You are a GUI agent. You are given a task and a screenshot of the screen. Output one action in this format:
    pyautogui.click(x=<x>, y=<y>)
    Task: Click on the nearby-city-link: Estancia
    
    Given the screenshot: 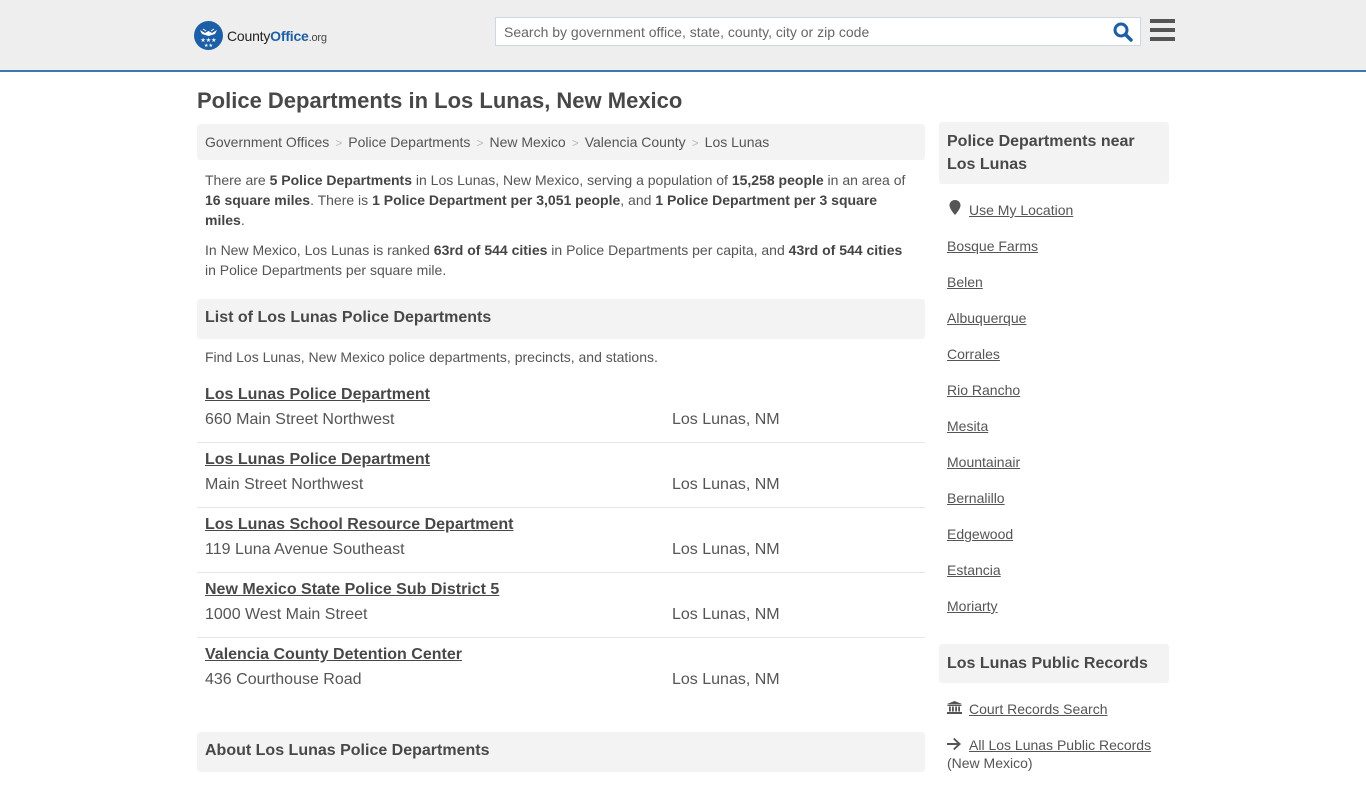 What is the action you would take?
    pyautogui.click(x=974, y=570)
    